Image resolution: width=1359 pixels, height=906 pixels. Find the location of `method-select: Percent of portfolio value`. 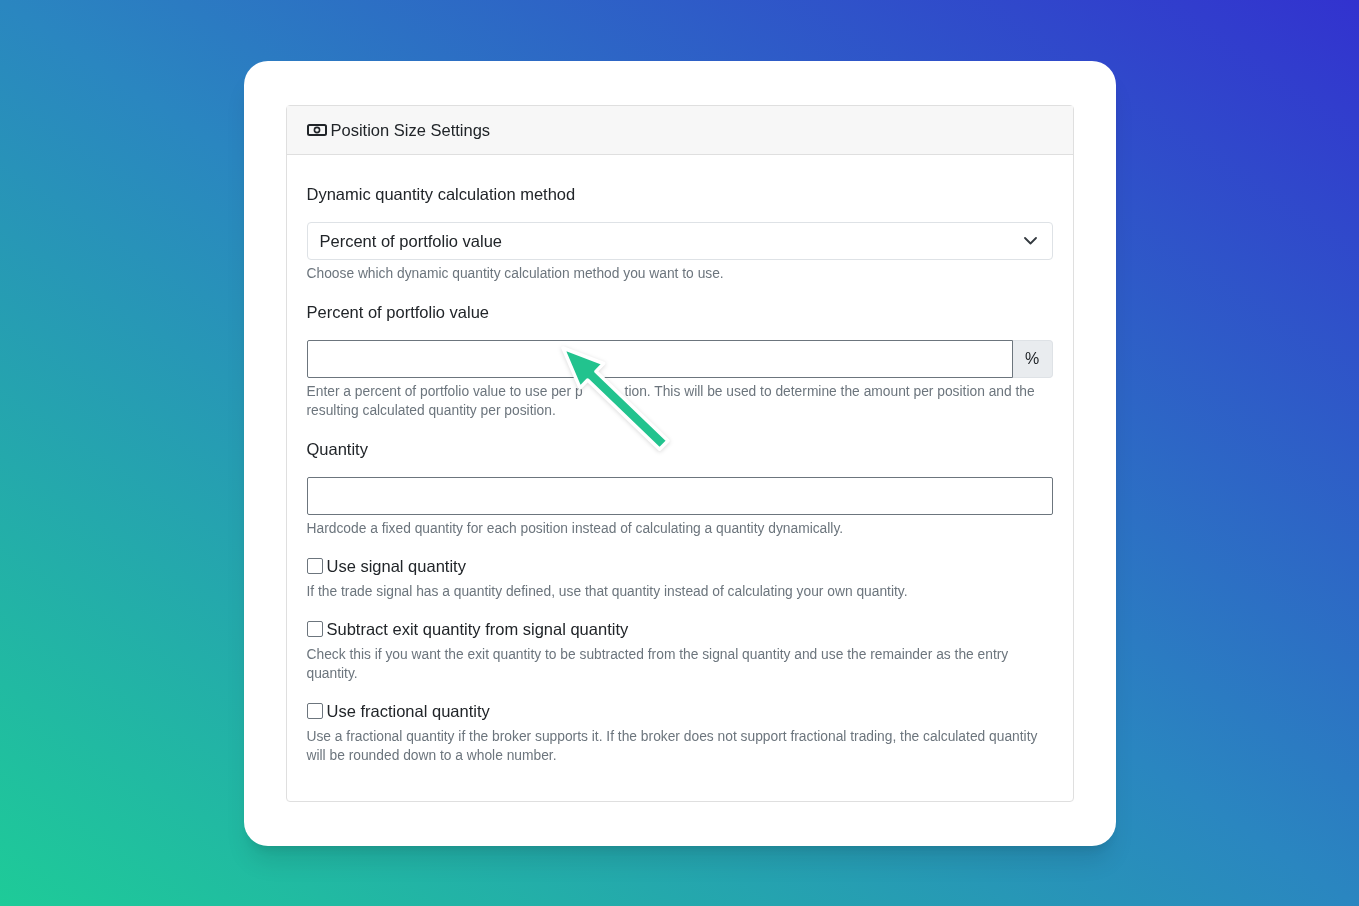

method-select: Percent of portfolio value is located at coordinates (679, 241).